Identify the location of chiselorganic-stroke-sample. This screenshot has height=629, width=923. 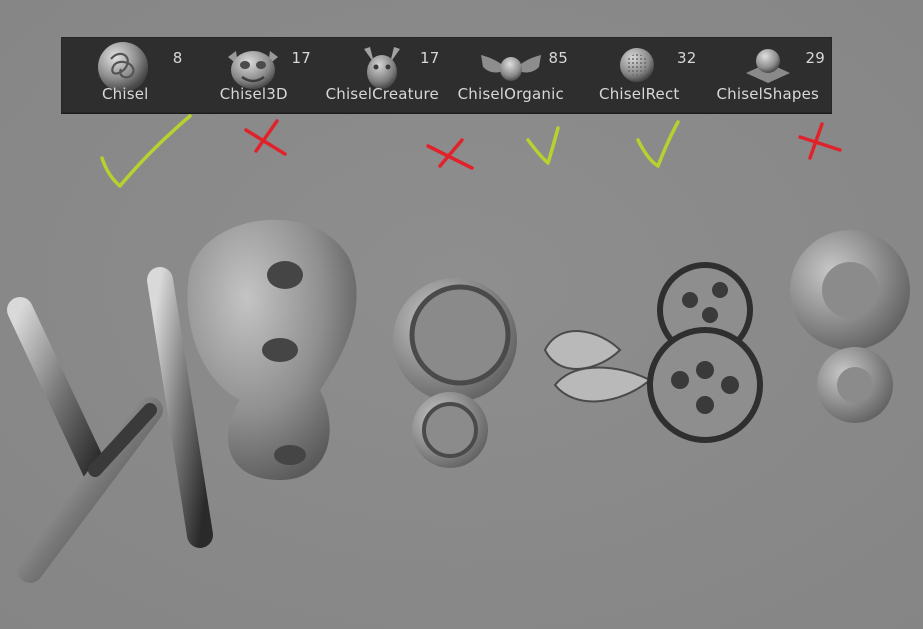
(597, 366).